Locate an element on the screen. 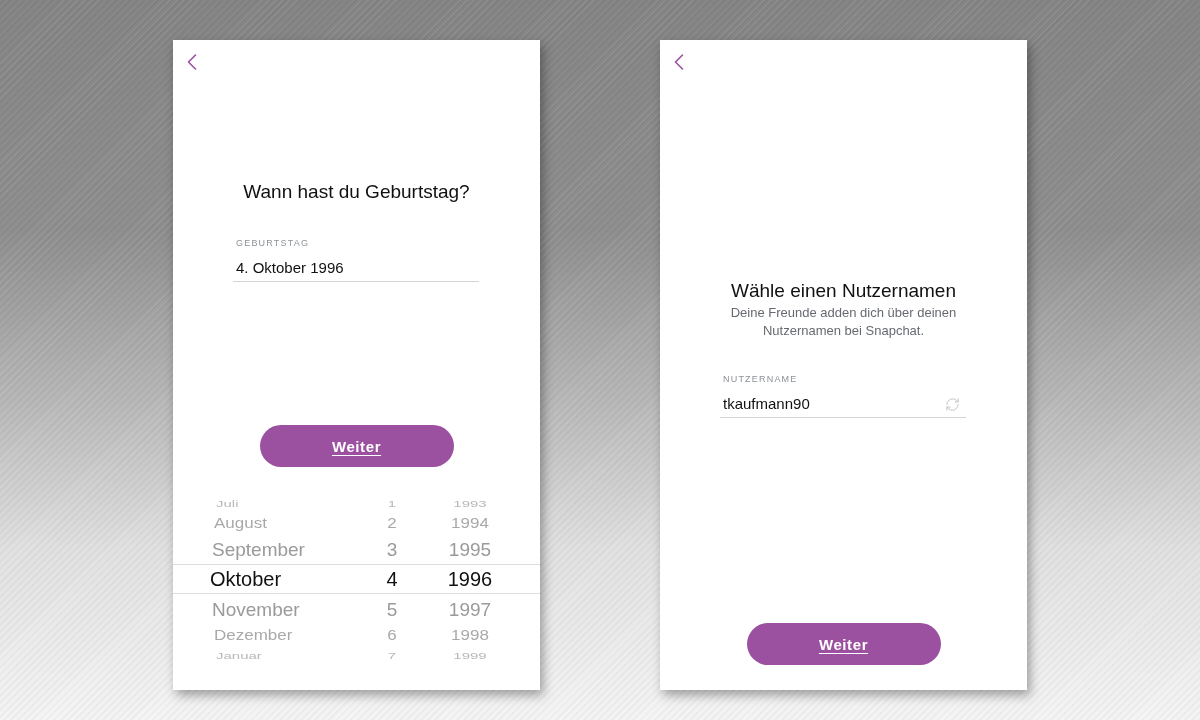 The height and width of the screenshot is (720, 1200). picker-item: 2 is located at coordinates (392, 523).